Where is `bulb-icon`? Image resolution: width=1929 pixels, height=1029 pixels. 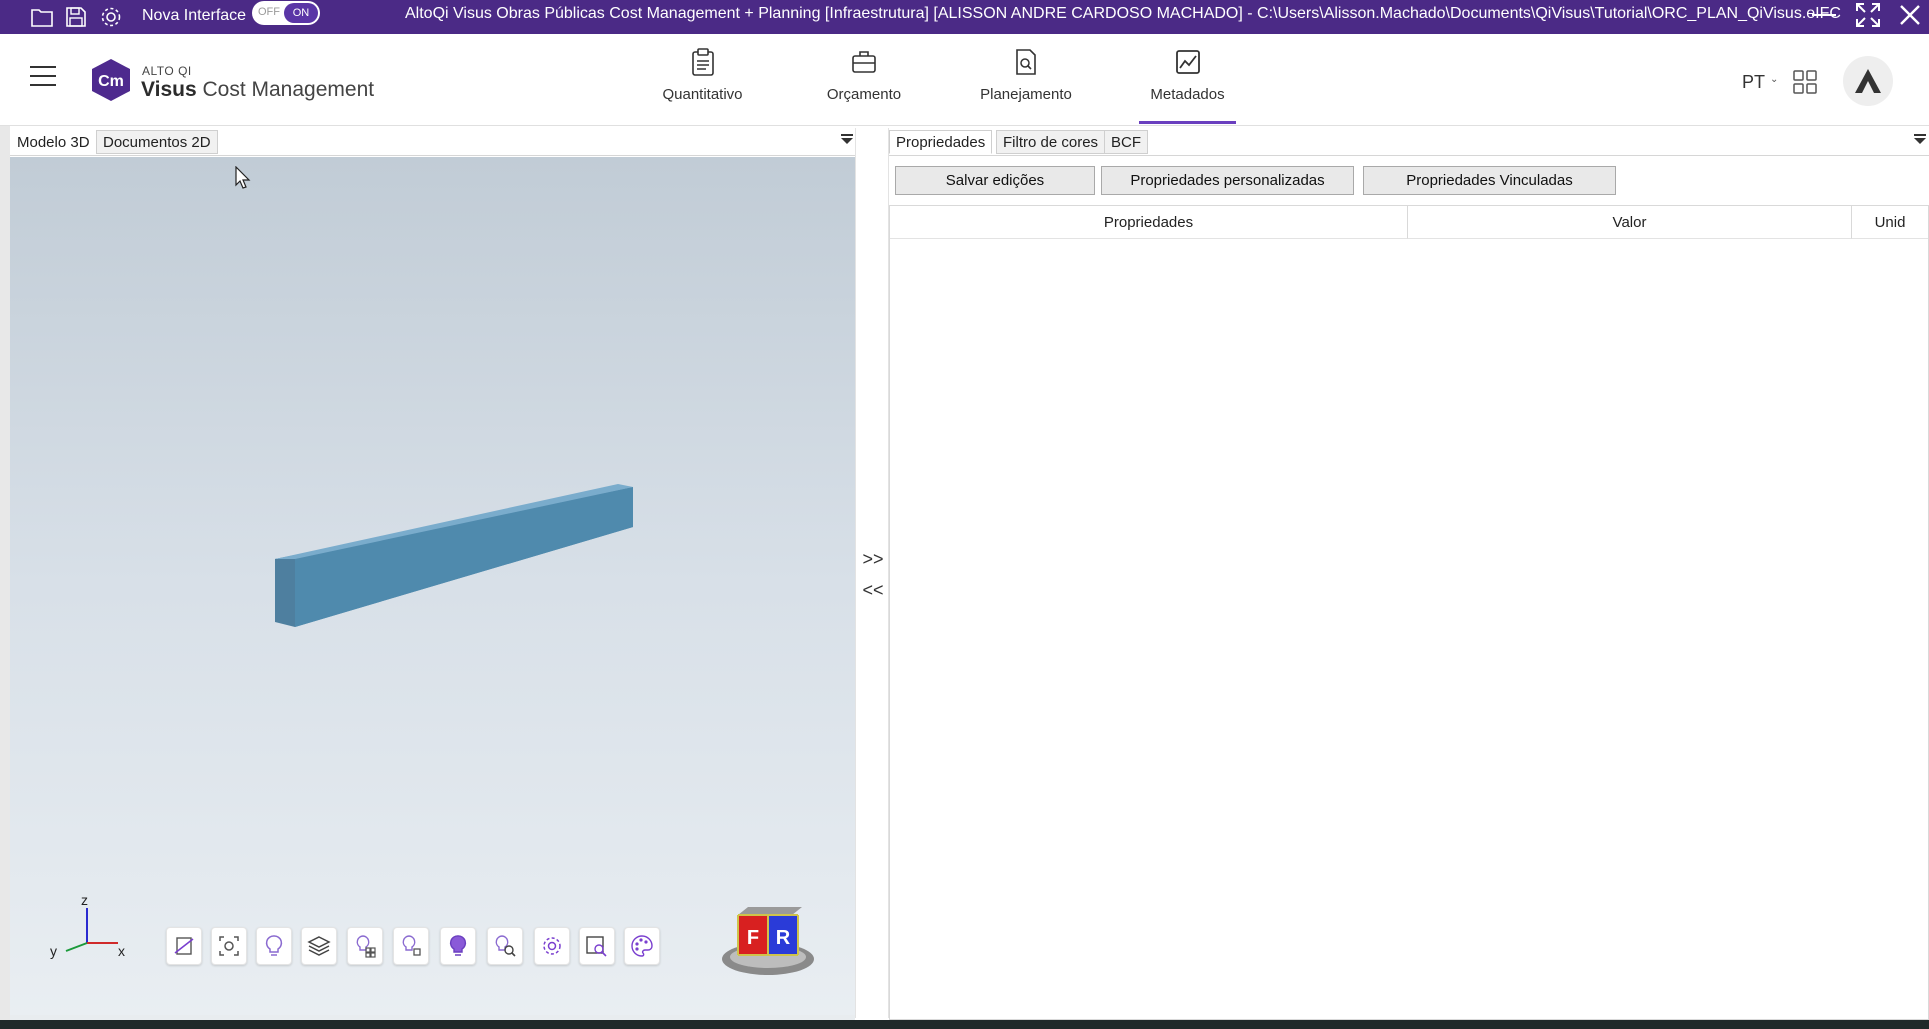
bulb-icon is located at coordinates (274, 945).